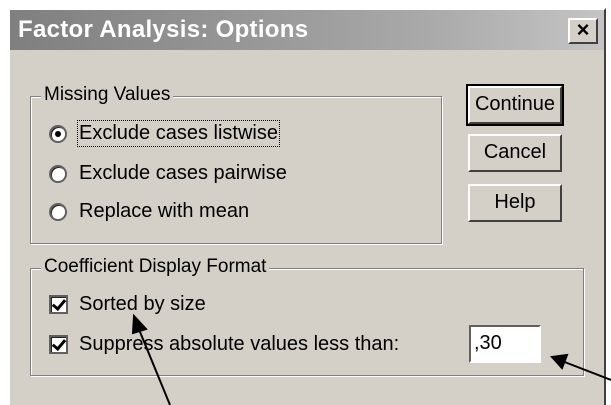 The height and width of the screenshot is (405, 611). I want to click on cancel-button: Cancel, so click(515, 153).